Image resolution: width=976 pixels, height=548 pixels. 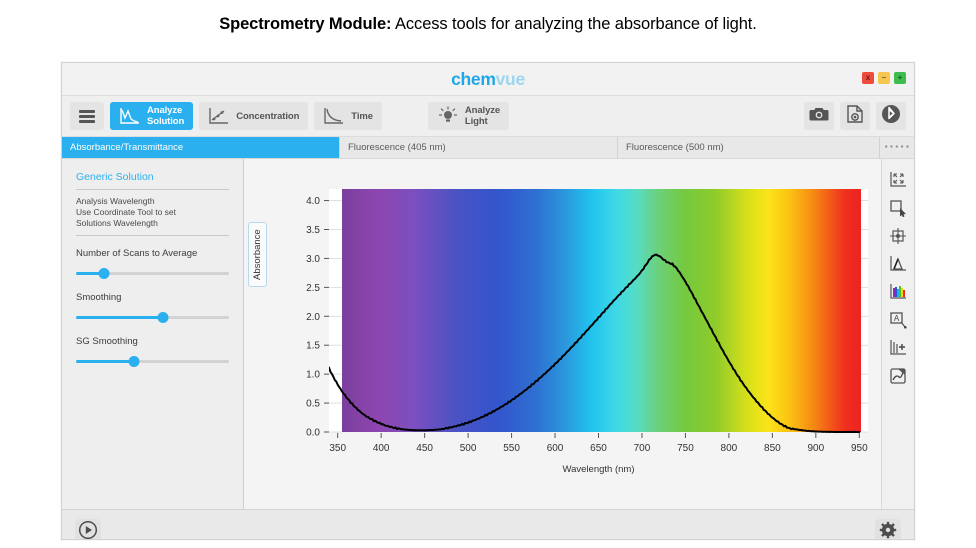 I want to click on svg-text: 0.5, so click(x=313, y=404).